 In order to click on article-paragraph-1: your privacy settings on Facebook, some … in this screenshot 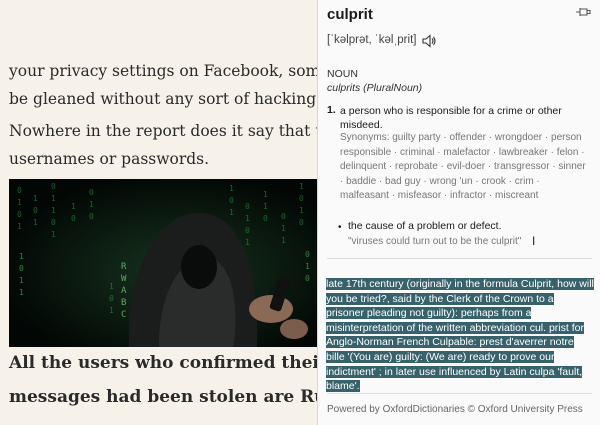, I will do `click(163, 85)`.